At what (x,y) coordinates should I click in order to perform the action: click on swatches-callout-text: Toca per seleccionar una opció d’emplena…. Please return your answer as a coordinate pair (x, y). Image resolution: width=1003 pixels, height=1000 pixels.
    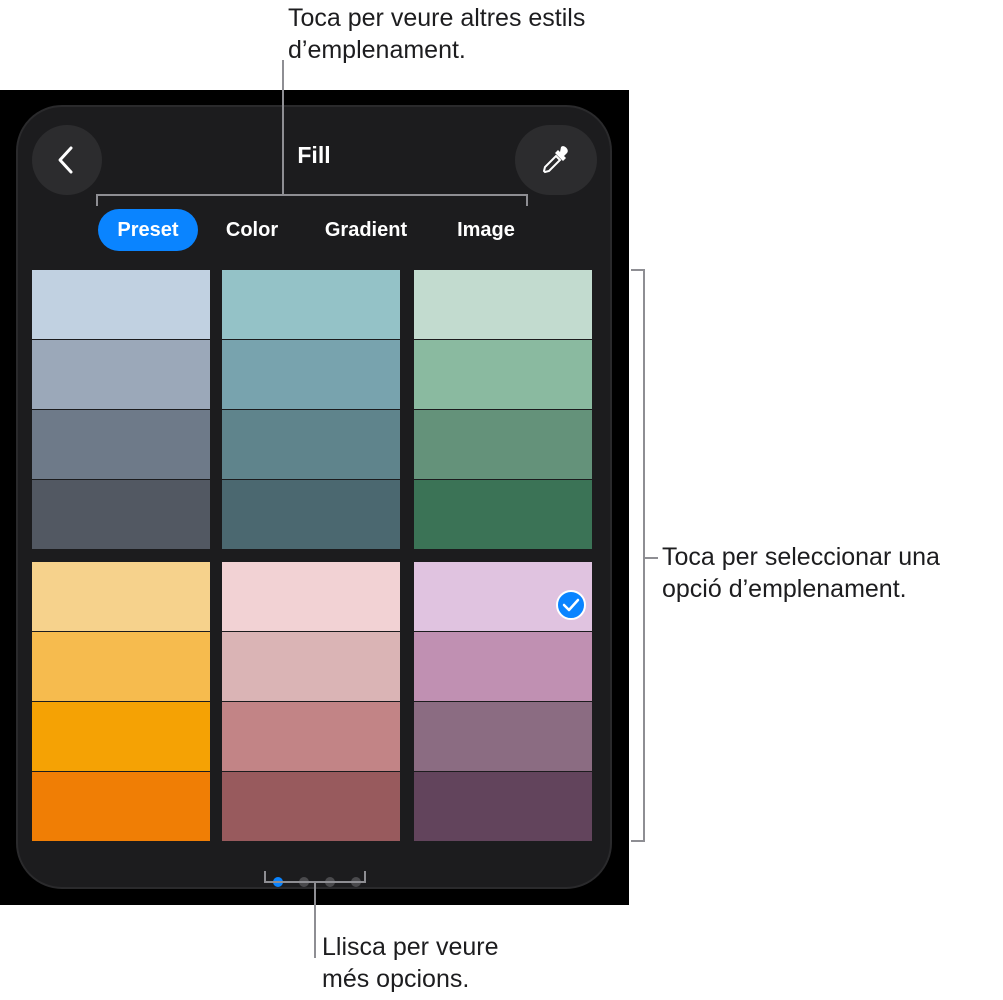
    Looking at the image, I should click on (801, 573).